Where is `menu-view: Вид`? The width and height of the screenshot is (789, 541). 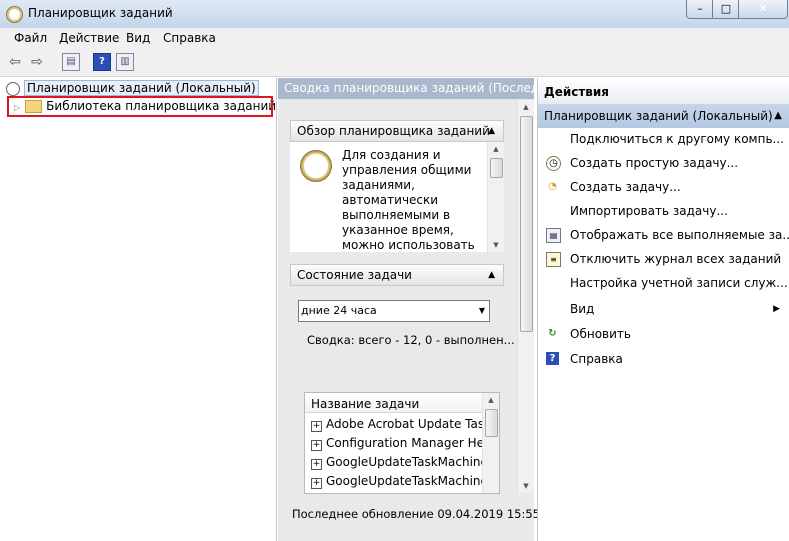
menu-view: Вид is located at coordinates (138, 38).